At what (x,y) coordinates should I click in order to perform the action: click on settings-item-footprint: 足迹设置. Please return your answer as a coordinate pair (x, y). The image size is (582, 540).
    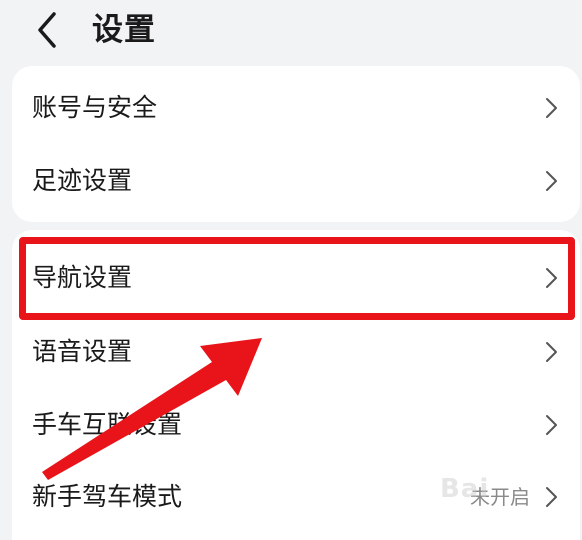
    Looking at the image, I should click on (296, 181).